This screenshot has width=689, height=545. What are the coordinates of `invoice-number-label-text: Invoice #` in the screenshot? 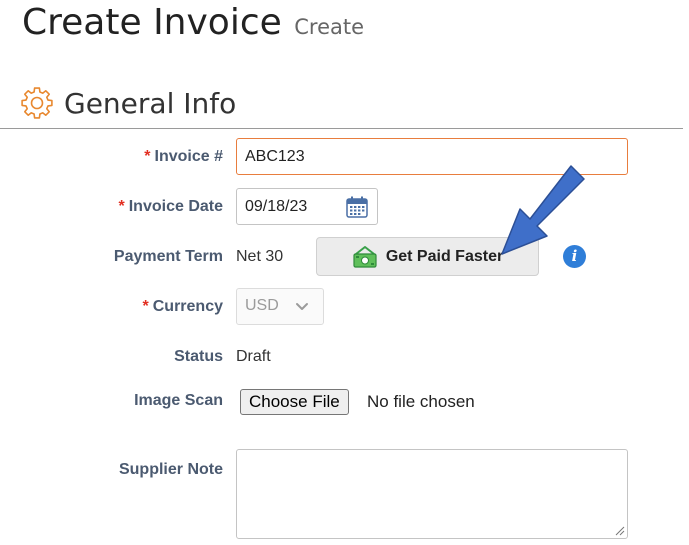 It's located at (188, 156).